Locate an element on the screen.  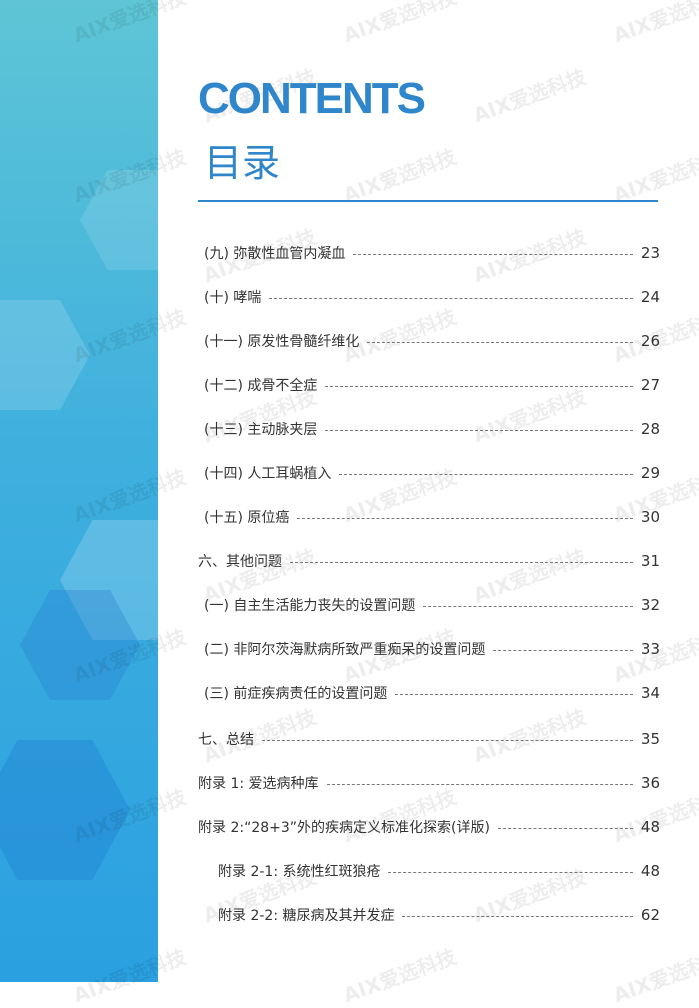
toc-entry: (十二) 成骨不全症 27 is located at coordinates (429, 385).